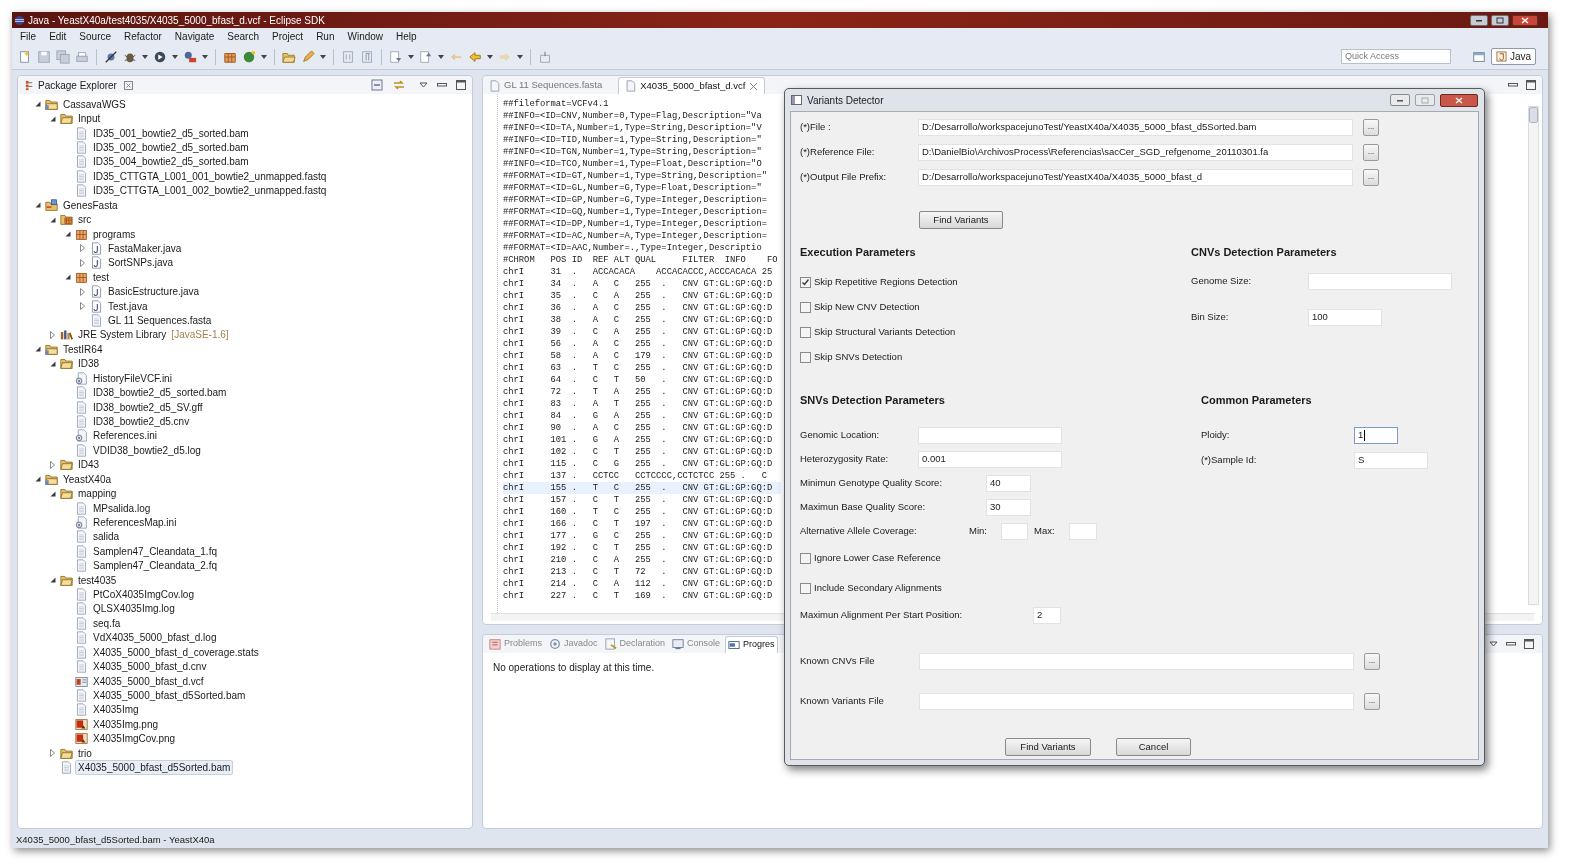  Describe the element at coordinates (325, 36) in the screenshot. I see `menu-item: Run` at that location.